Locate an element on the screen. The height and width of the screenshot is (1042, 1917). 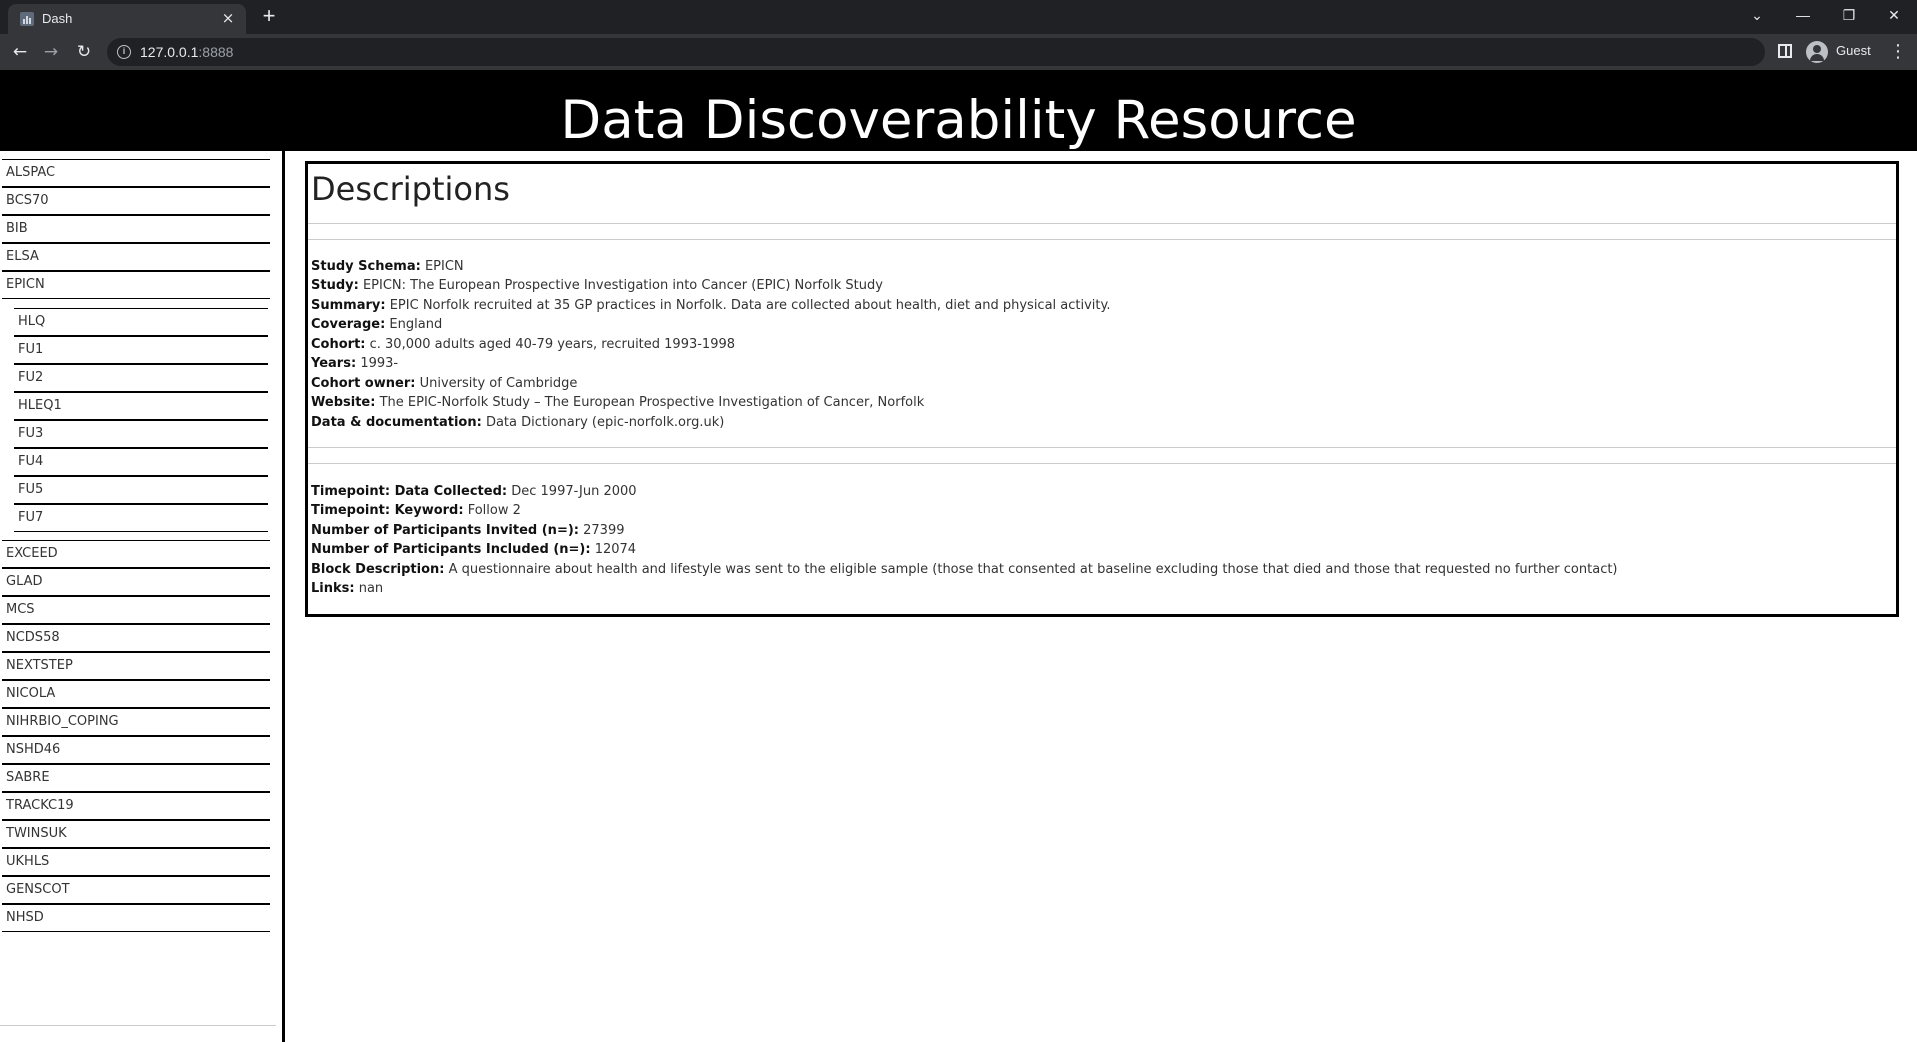
field-label: Study: is located at coordinates (335, 285).